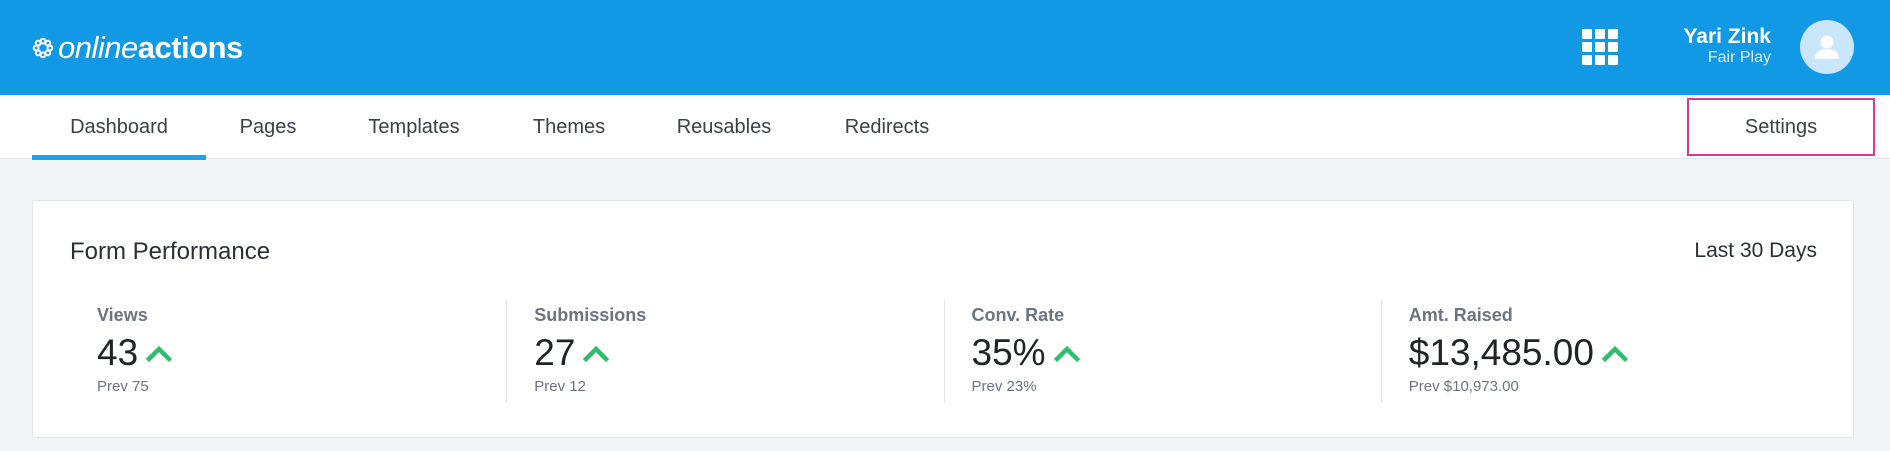 This screenshot has width=1890, height=451. What do you see at coordinates (1599, 351) in the screenshot?
I see `metric-amount-raised: Amt. Raised $13,485.00 Prev $10,973.00` at bounding box center [1599, 351].